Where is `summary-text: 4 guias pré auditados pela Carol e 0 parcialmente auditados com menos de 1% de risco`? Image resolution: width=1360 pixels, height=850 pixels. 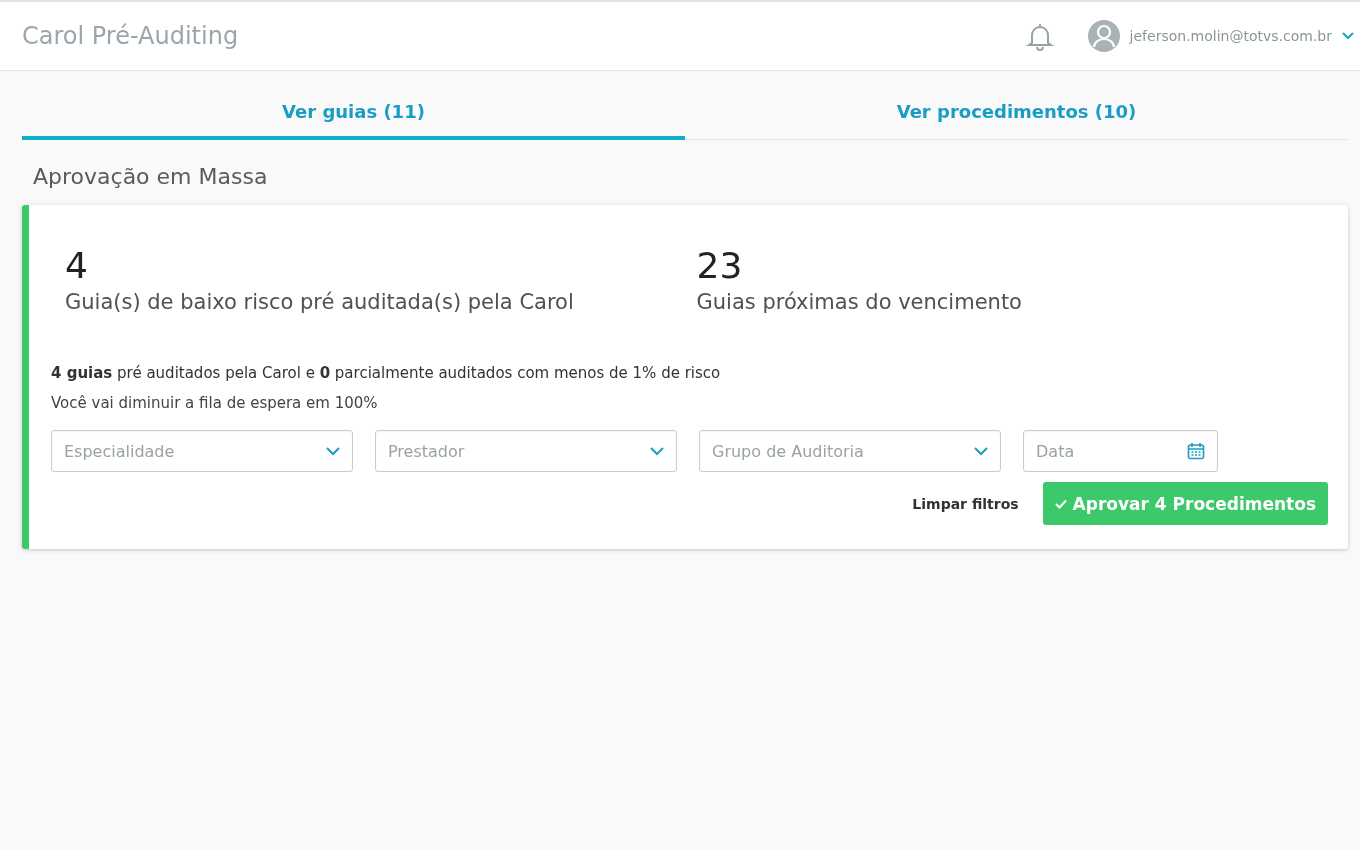 summary-text: 4 guias pré auditados pela Carol e 0 parcialmente auditados com menos de 1% de risco is located at coordinates (386, 373).